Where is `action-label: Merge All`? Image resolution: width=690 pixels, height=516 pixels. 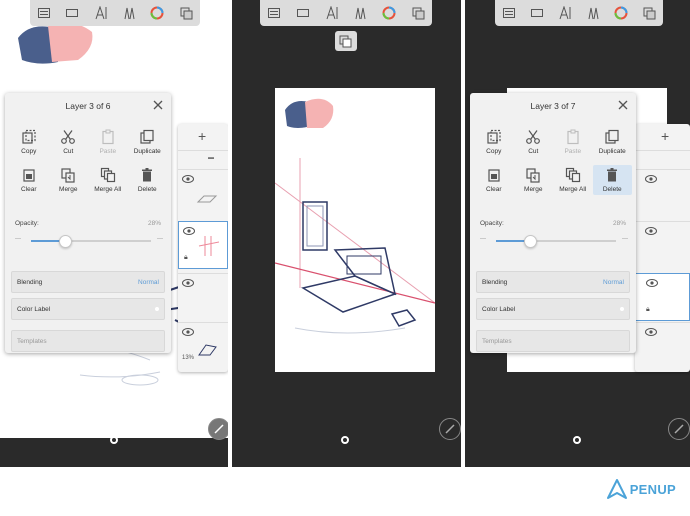
action-label: Merge All is located at coordinates (573, 189).